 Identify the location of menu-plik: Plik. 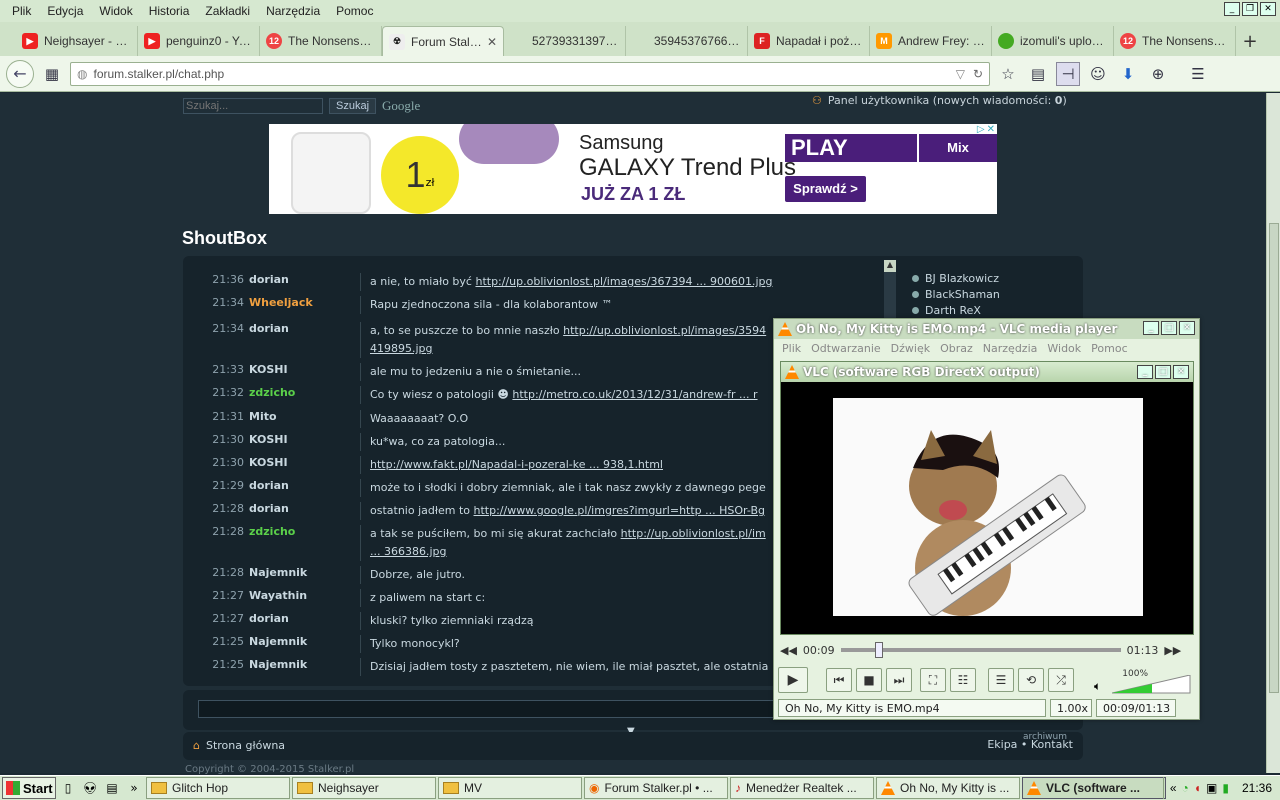
(21, 11).